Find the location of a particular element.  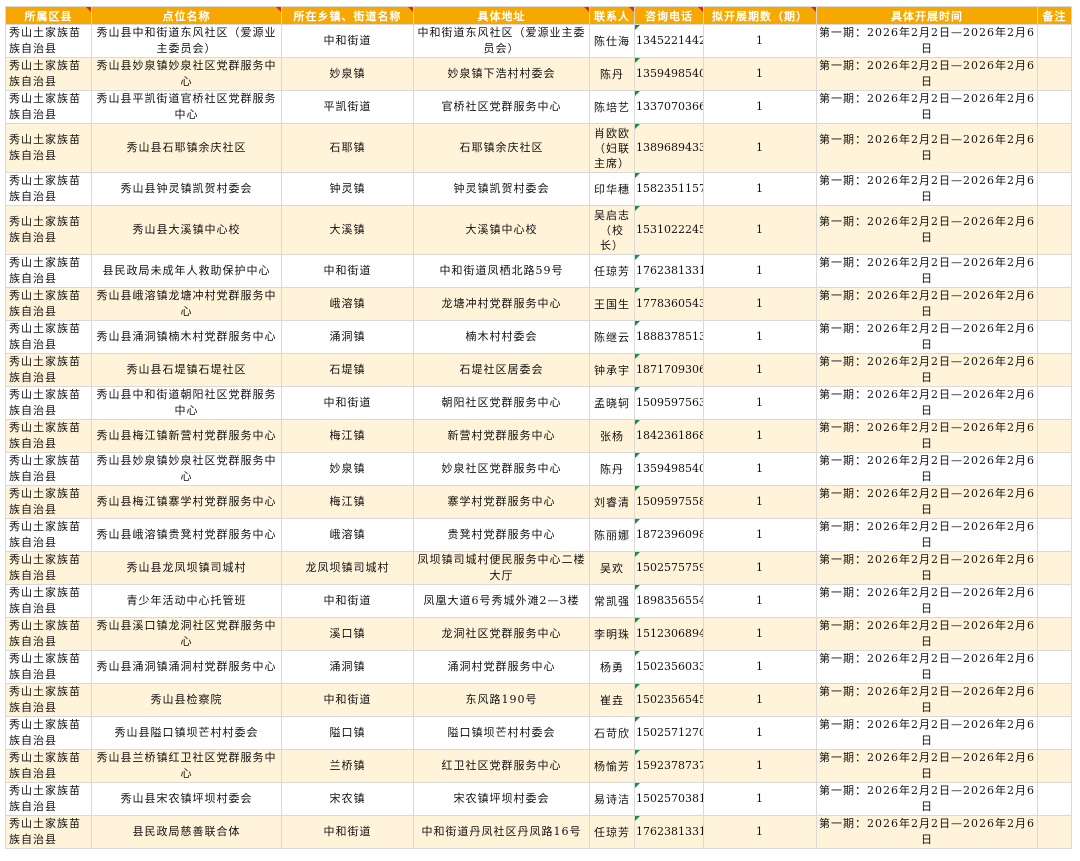

table-cell-phone: 15023560333 is located at coordinates (669, 667).